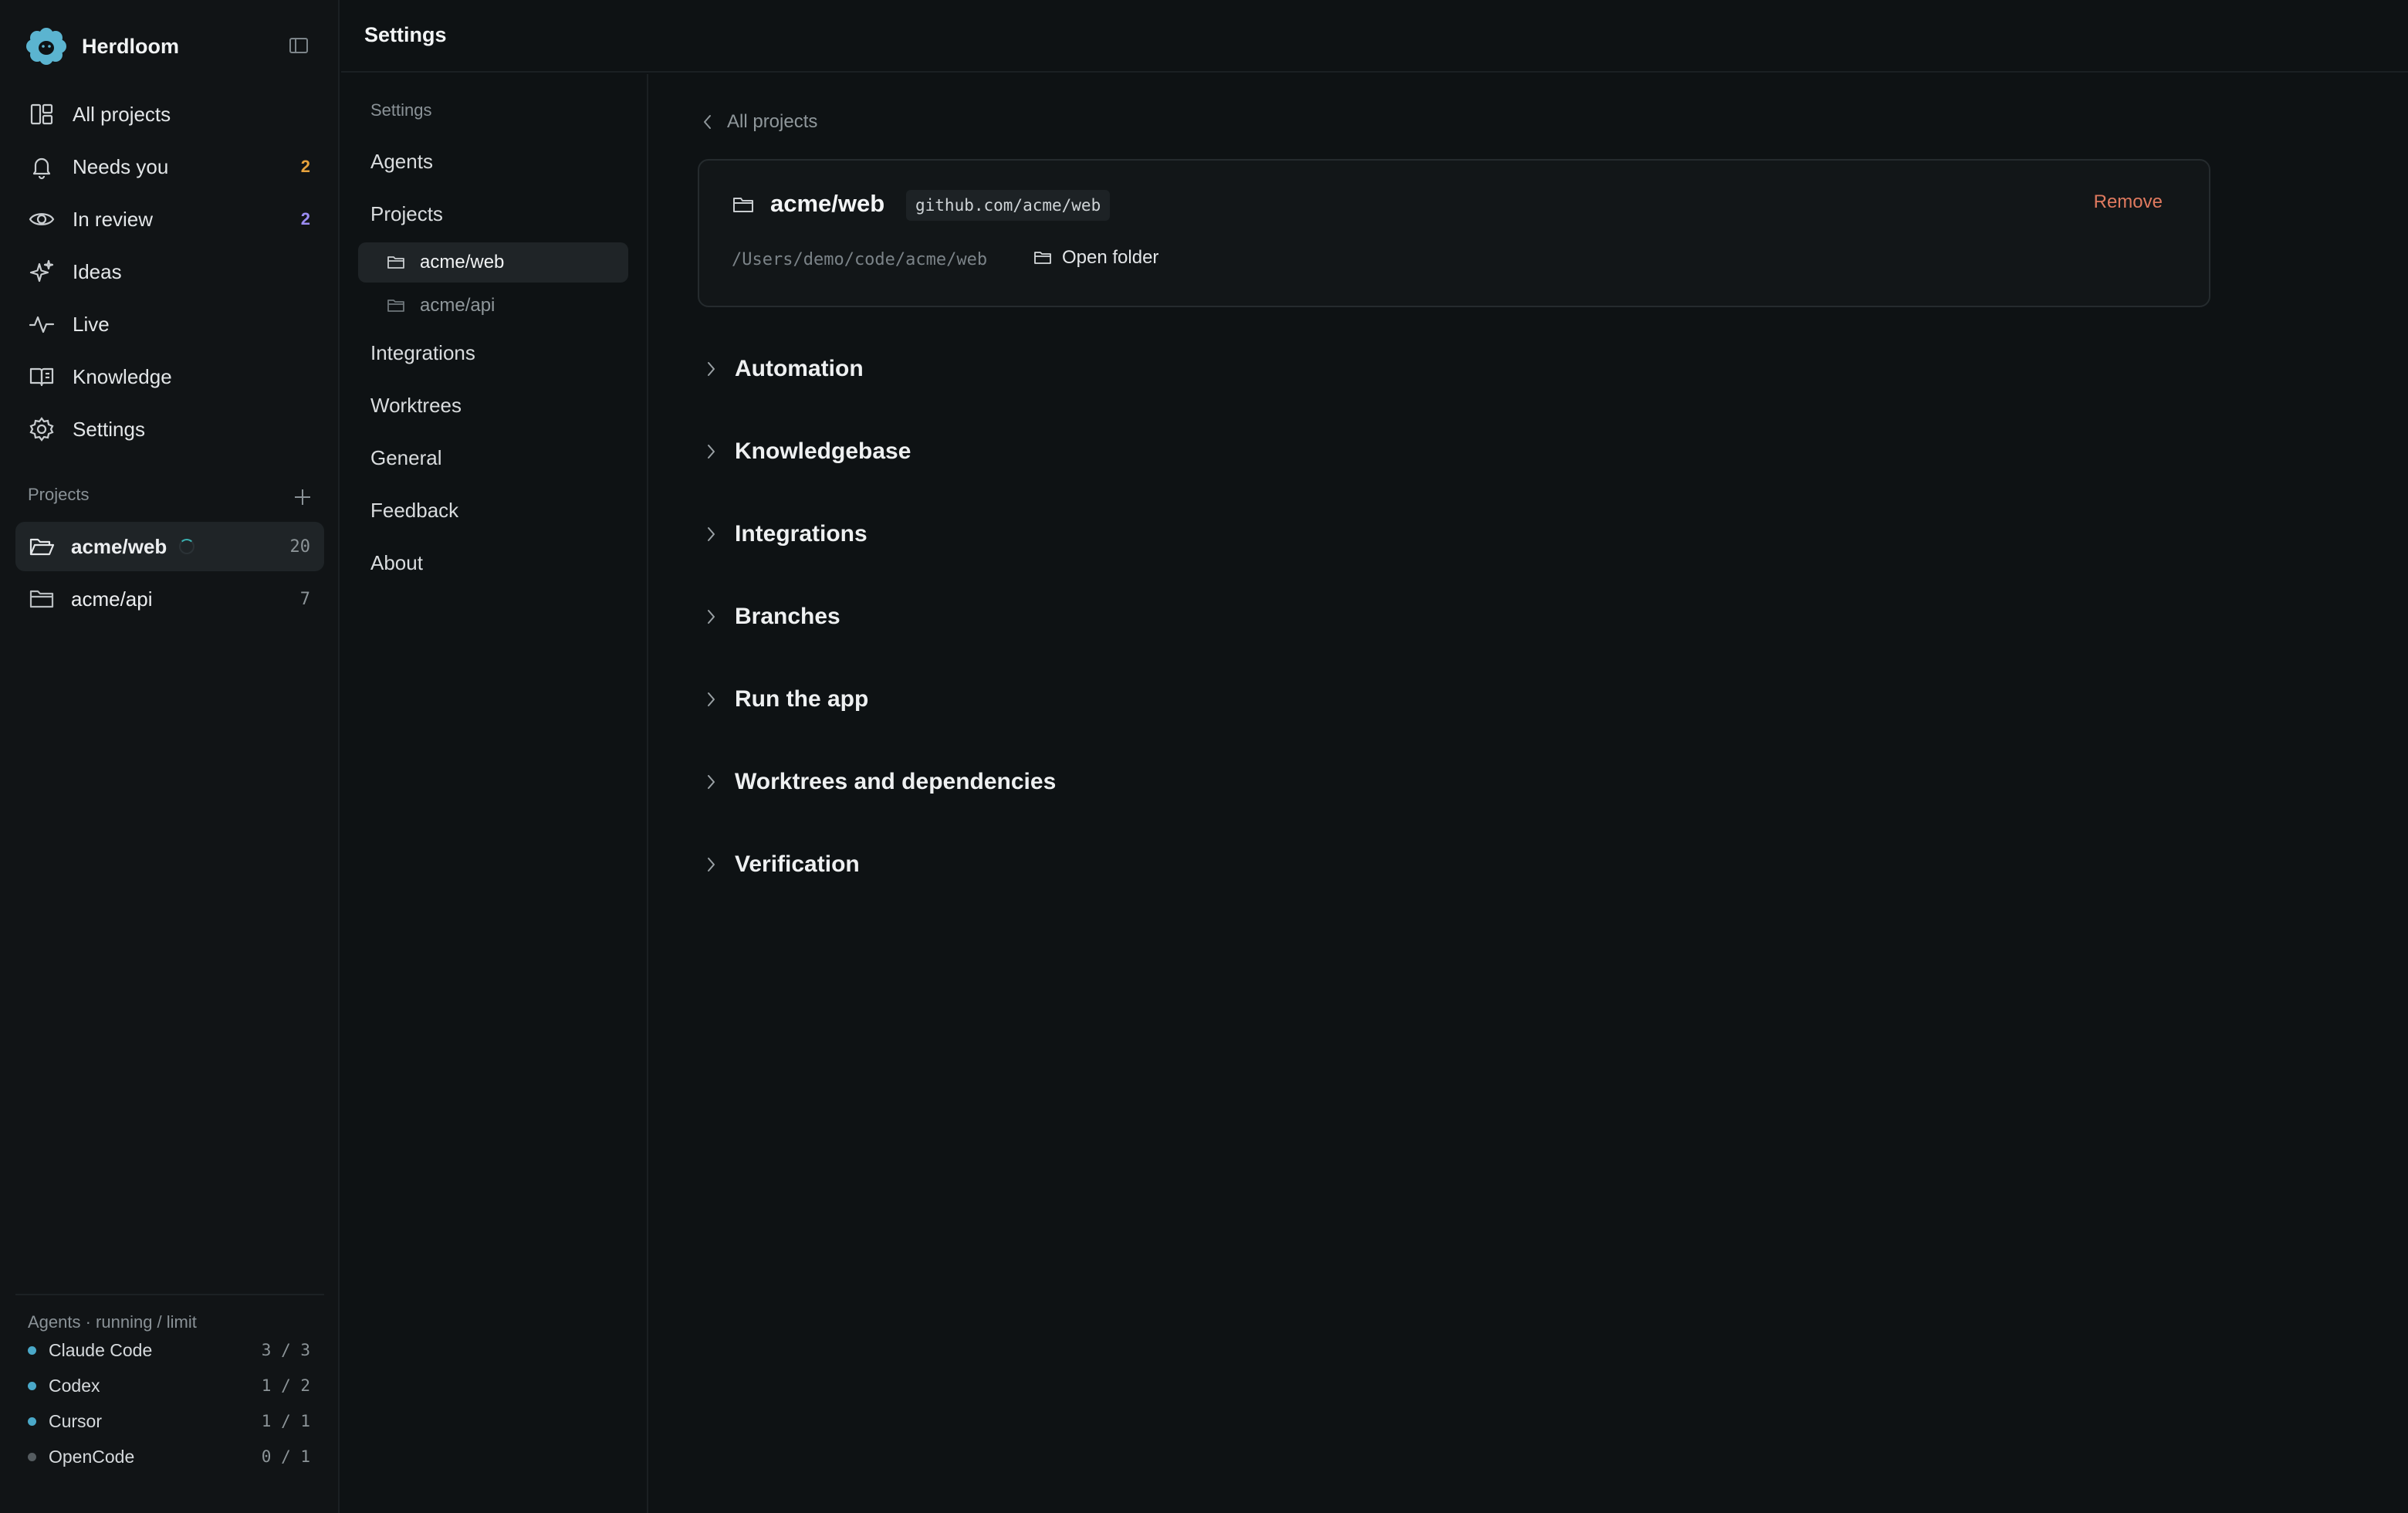  Describe the element at coordinates (42, 271) in the screenshot. I see `sparkle-icon` at that location.